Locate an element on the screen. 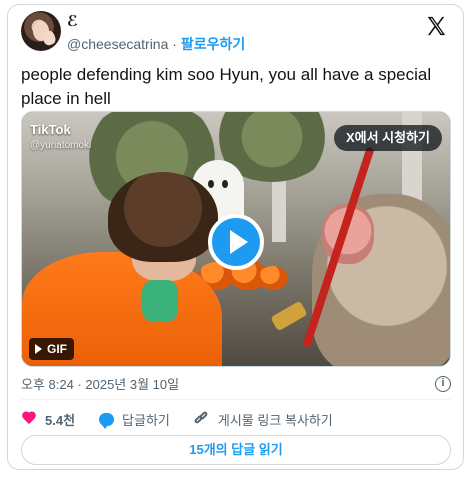 This screenshot has height=480, width=471. copy-link-label: 게시물 링크 복사하기 is located at coordinates (275, 420).